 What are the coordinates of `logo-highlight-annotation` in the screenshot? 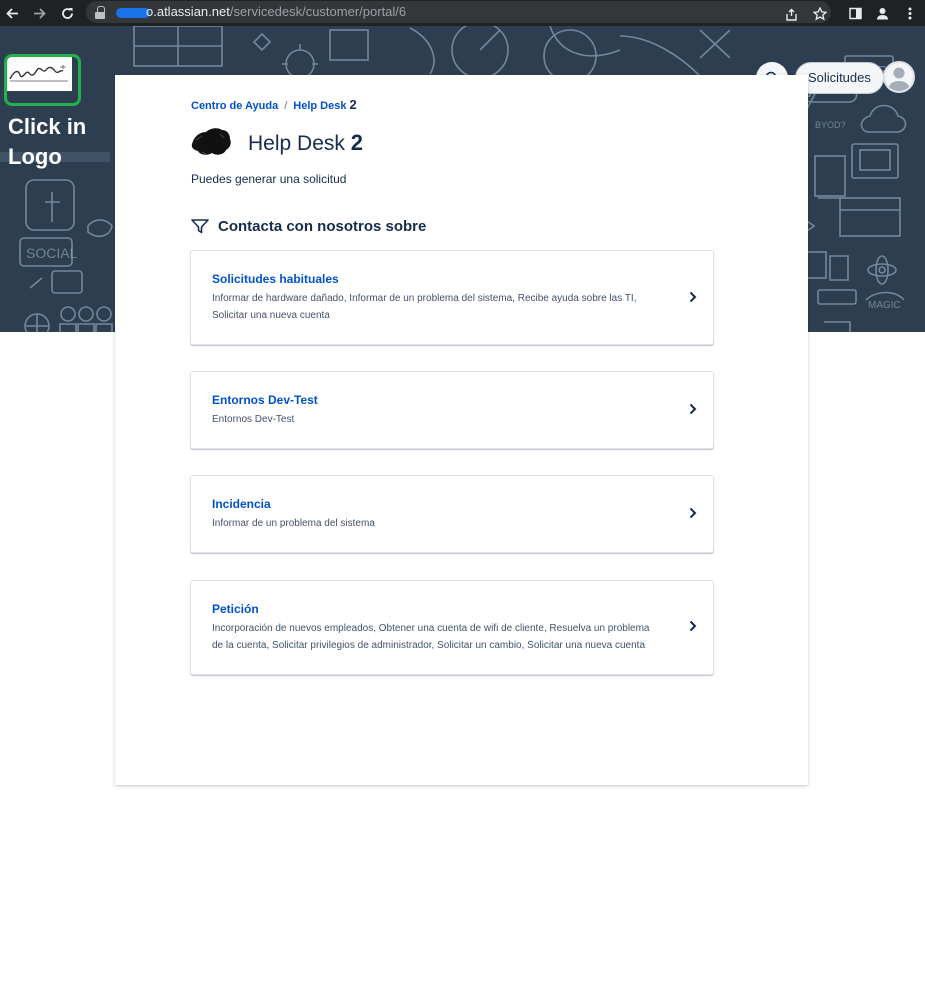 It's located at (42, 80).